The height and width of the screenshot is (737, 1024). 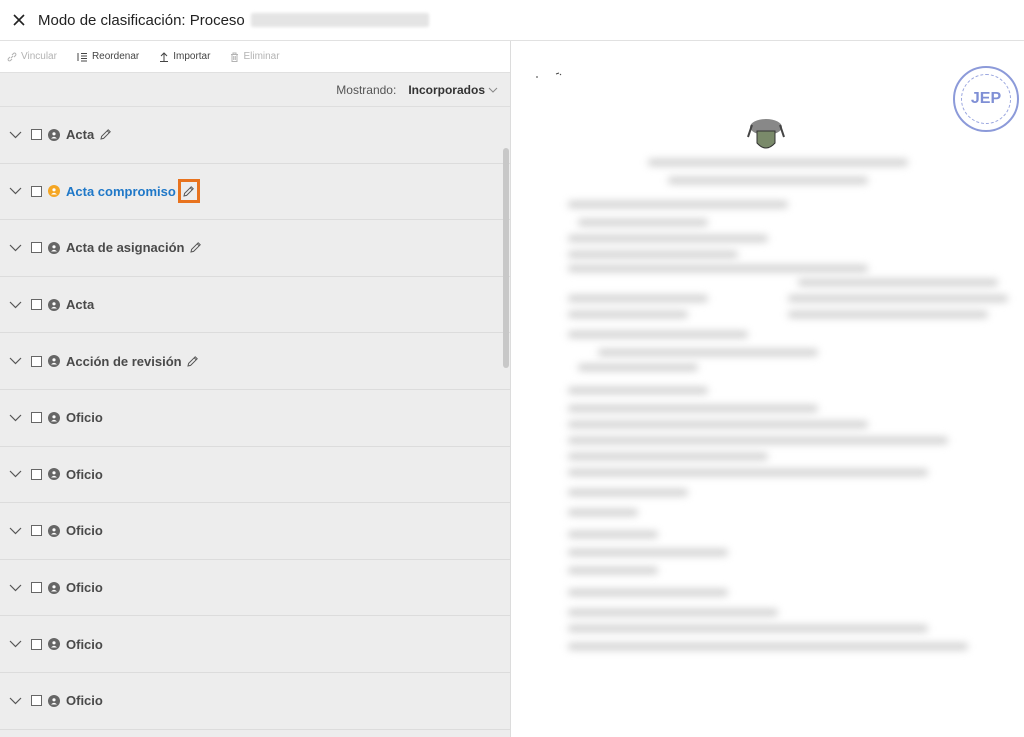 I want to click on vincular-button: Vincular, so click(x=32, y=56).